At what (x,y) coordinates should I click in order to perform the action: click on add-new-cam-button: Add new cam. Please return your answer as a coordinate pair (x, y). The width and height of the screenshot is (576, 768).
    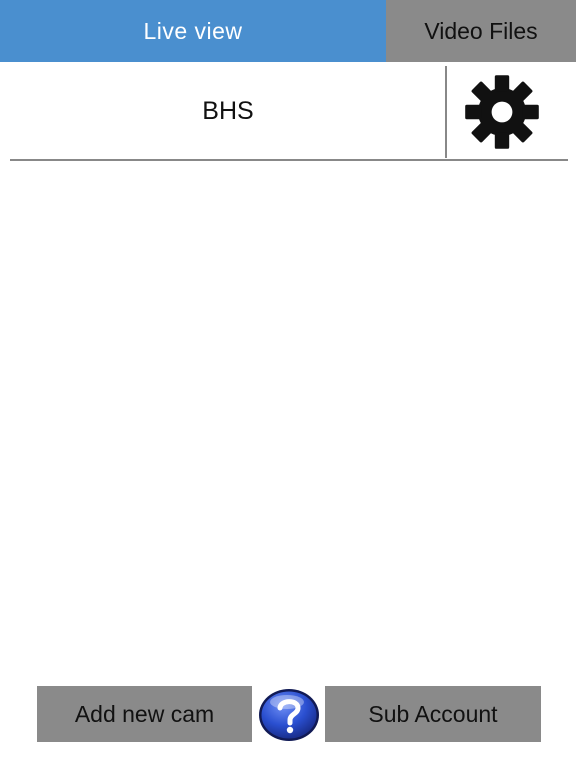
    Looking at the image, I should click on (144, 714).